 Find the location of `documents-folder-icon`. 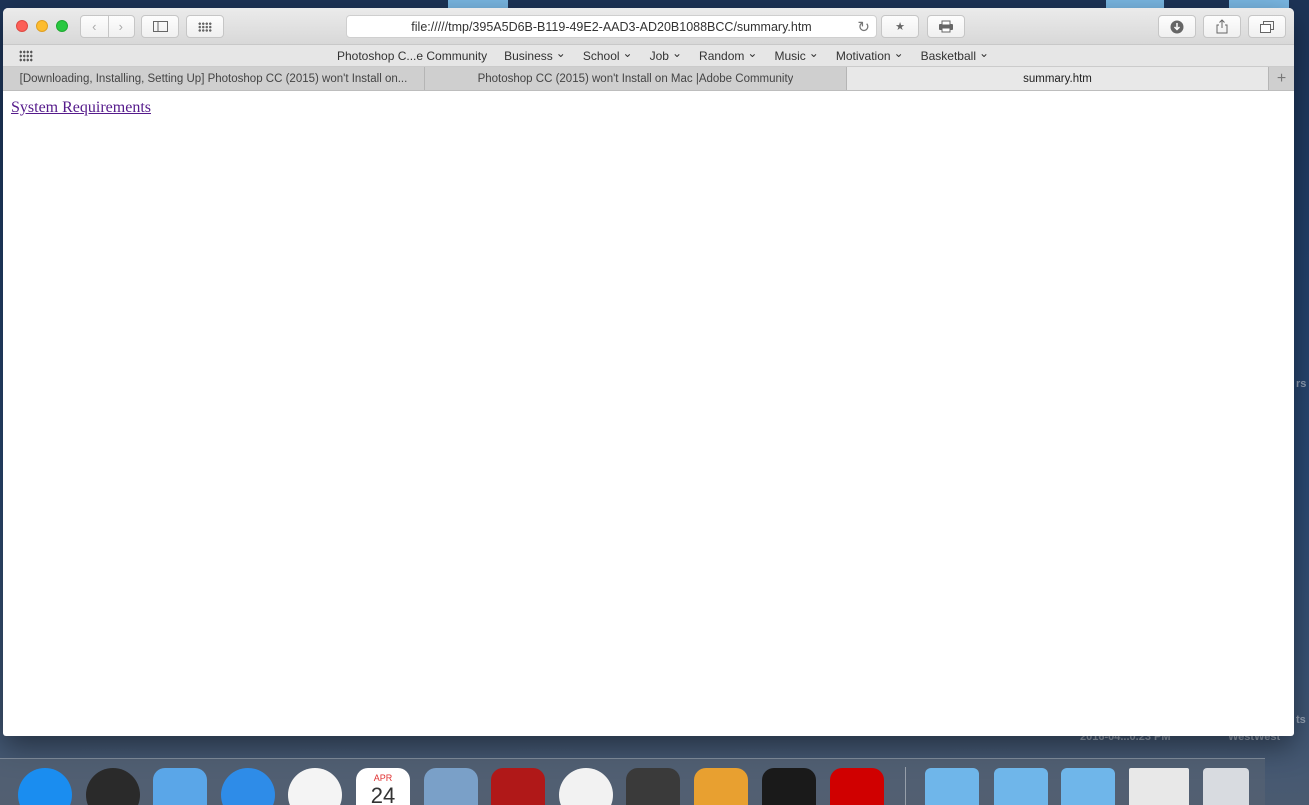

documents-folder-icon is located at coordinates (1021, 786).